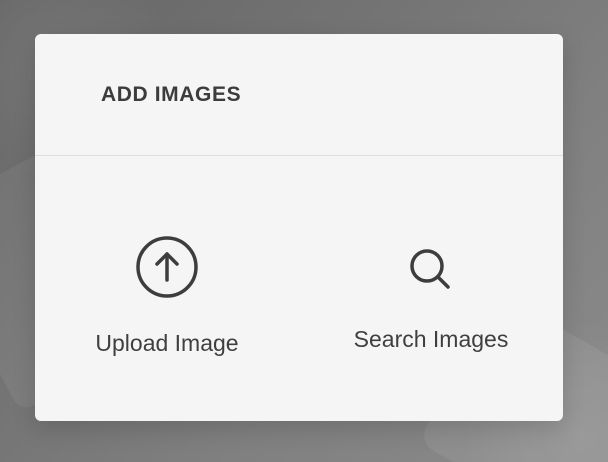 The image size is (608, 462). Describe the element at coordinates (167, 267) in the screenshot. I see `upload-icon` at that location.